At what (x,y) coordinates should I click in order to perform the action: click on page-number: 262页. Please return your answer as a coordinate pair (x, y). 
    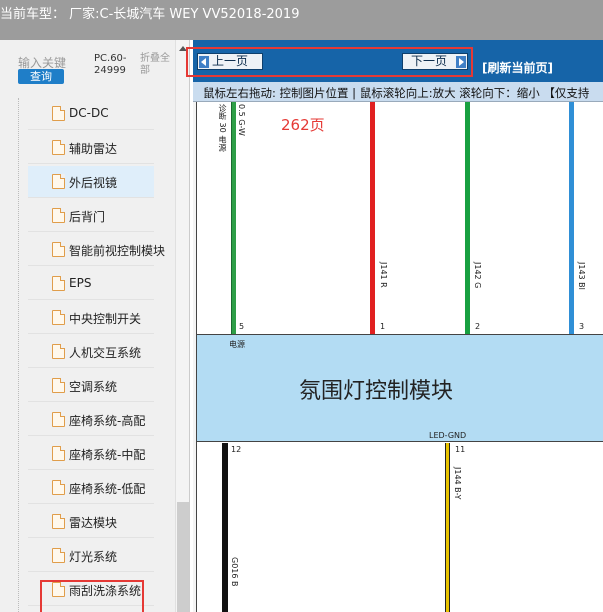
    Looking at the image, I should click on (303, 125).